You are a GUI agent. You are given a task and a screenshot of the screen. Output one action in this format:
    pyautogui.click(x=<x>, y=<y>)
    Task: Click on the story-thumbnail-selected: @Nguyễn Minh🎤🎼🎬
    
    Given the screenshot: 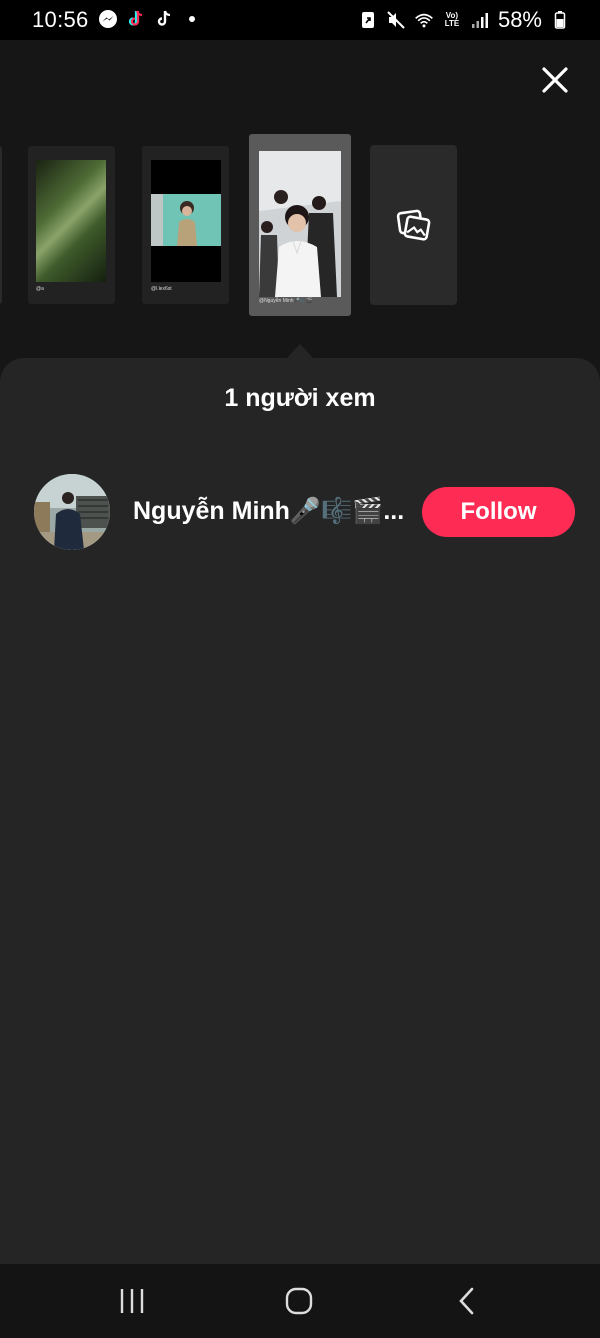 What is the action you would take?
    pyautogui.click(x=300, y=225)
    